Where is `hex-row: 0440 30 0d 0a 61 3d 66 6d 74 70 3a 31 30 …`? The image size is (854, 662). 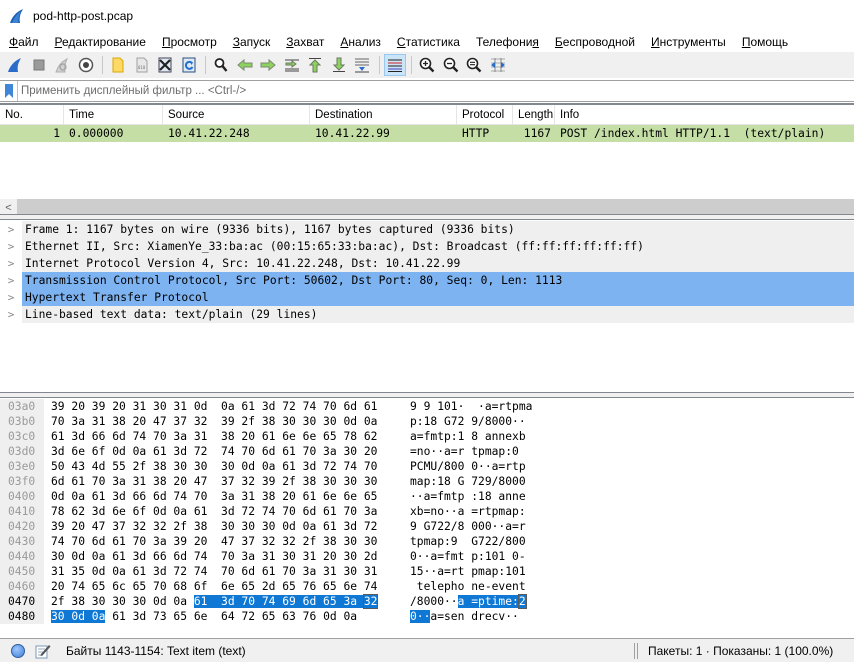
hex-row: 0440 30 0d 0a 61 3d 66 6d 74 70 3a 31 30 … is located at coordinates (427, 556).